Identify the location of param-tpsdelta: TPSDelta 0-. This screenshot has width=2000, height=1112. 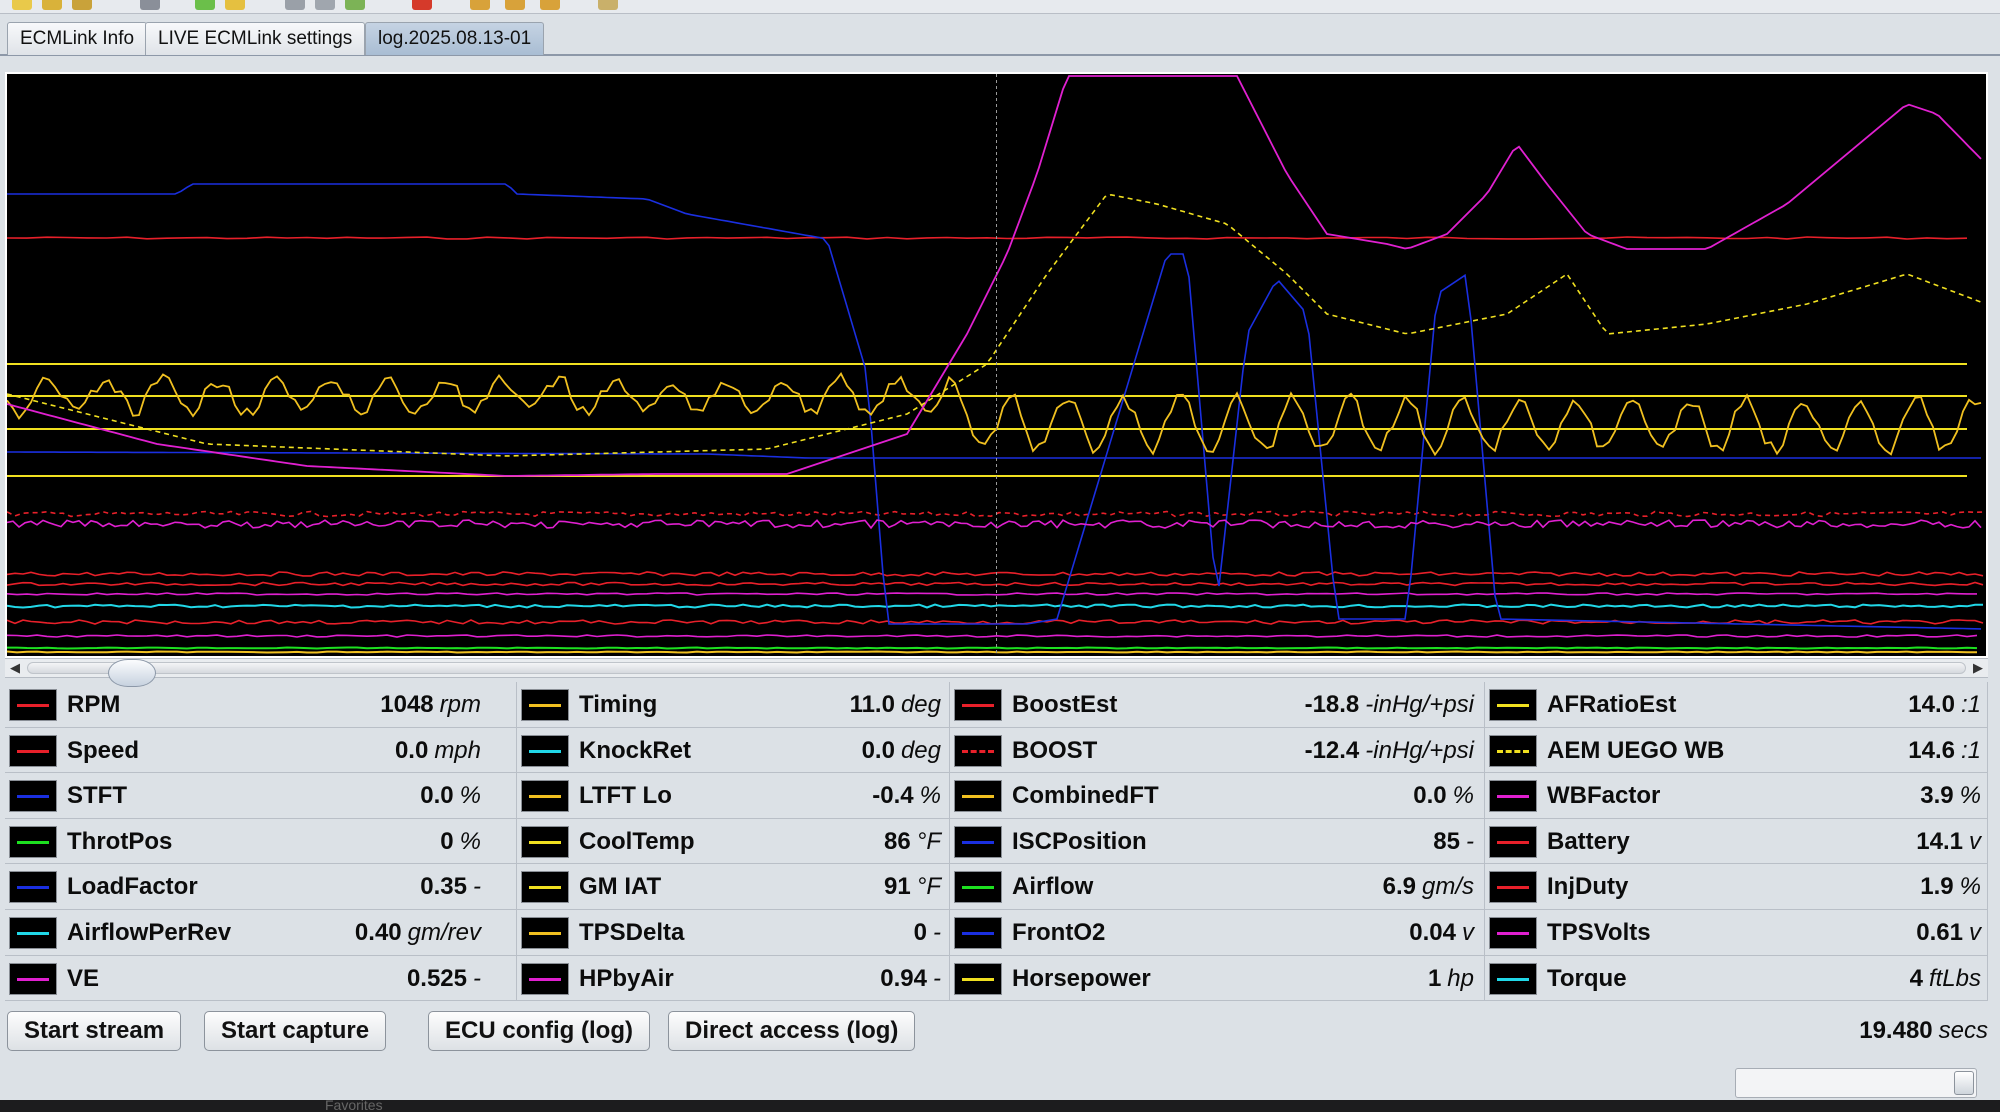
(733, 933).